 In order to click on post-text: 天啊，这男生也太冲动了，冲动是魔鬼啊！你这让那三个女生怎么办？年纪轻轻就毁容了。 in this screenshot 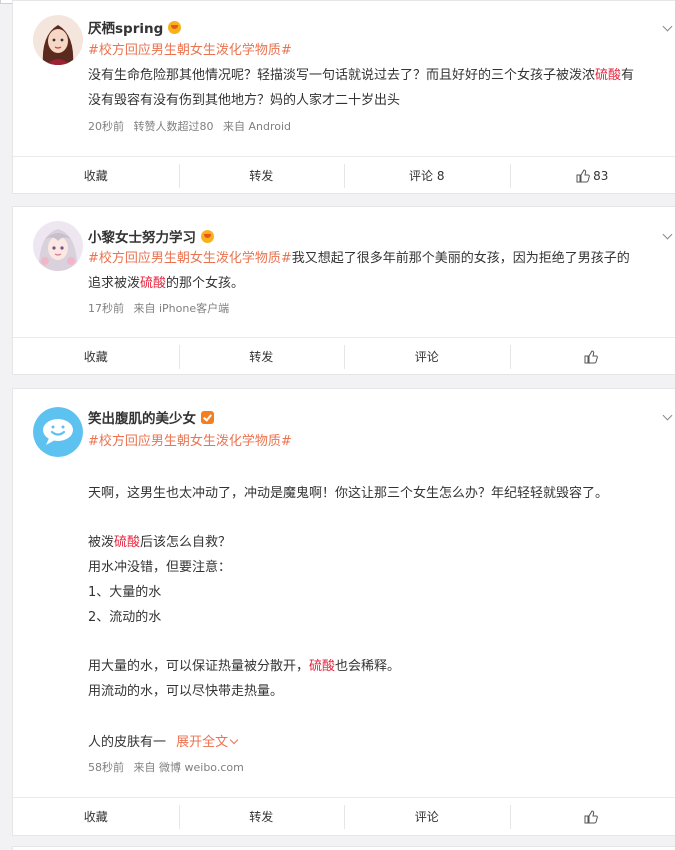, I will do `click(348, 493)`.